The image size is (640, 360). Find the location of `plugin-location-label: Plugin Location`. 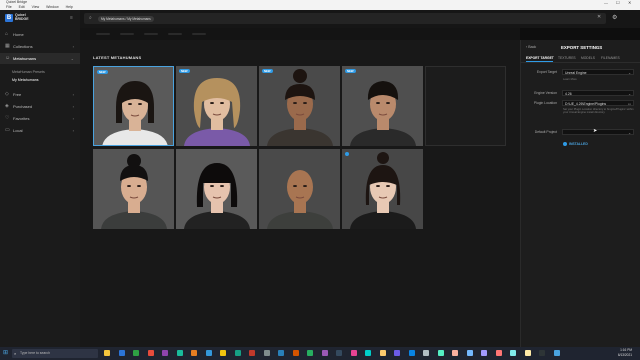

plugin-location-label: Plugin Location is located at coordinates (545, 103).